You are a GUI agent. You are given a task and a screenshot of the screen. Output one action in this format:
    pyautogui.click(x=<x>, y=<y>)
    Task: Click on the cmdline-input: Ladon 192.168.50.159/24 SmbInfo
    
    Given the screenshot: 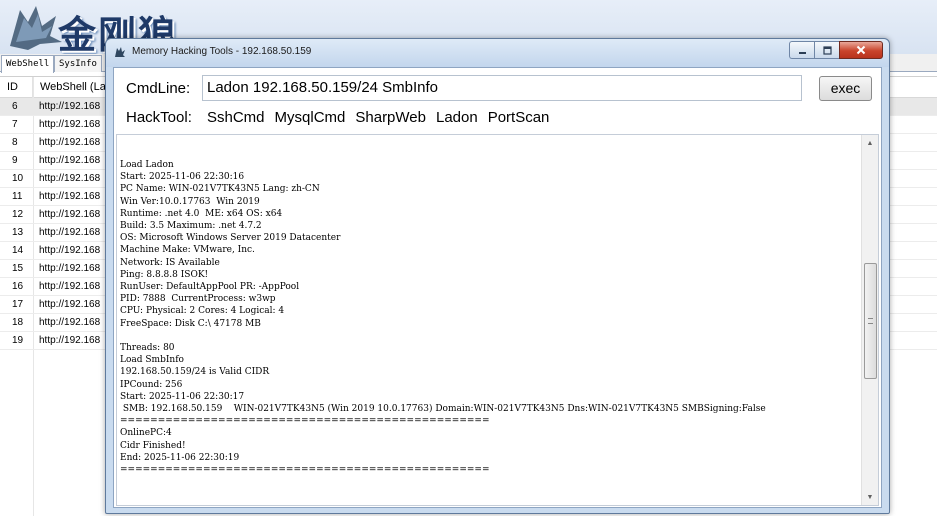 What is the action you would take?
    pyautogui.click(x=502, y=88)
    